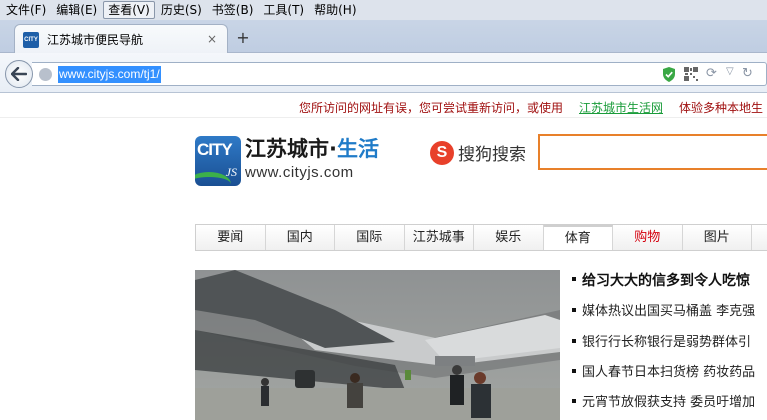  I want to click on qr-code-icon, so click(691, 74).